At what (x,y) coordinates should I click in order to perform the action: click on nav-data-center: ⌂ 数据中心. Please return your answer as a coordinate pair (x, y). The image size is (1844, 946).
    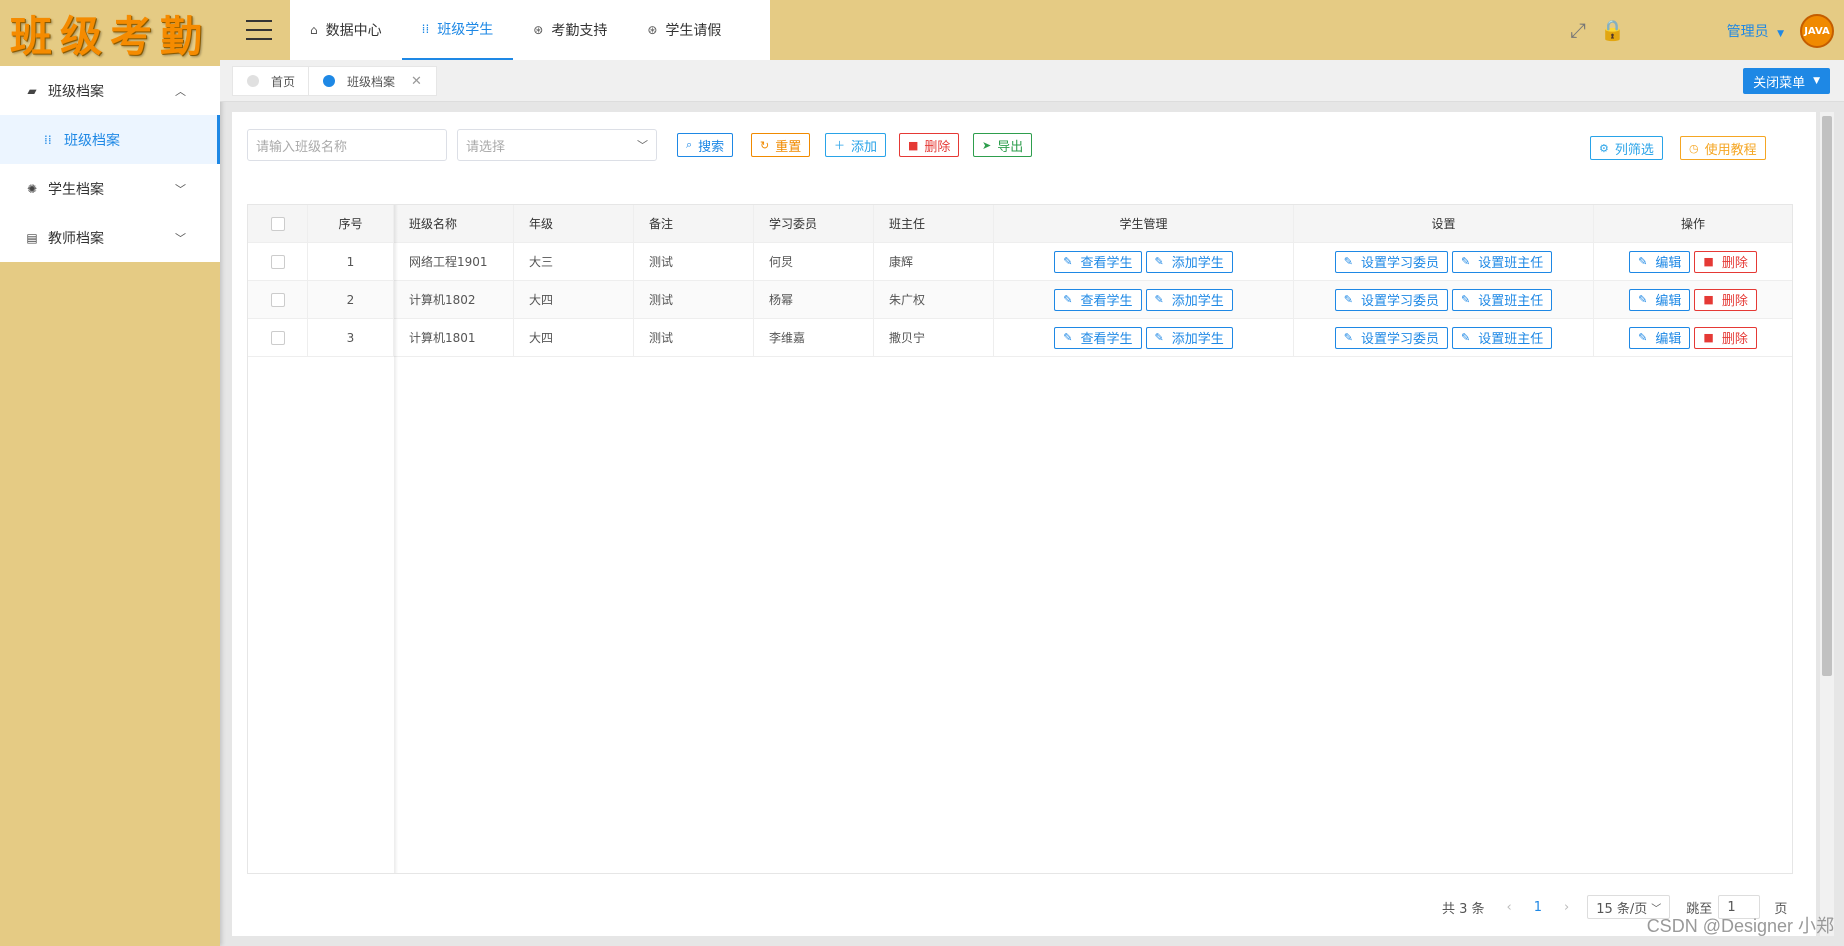
    Looking at the image, I should click on (346, 30).